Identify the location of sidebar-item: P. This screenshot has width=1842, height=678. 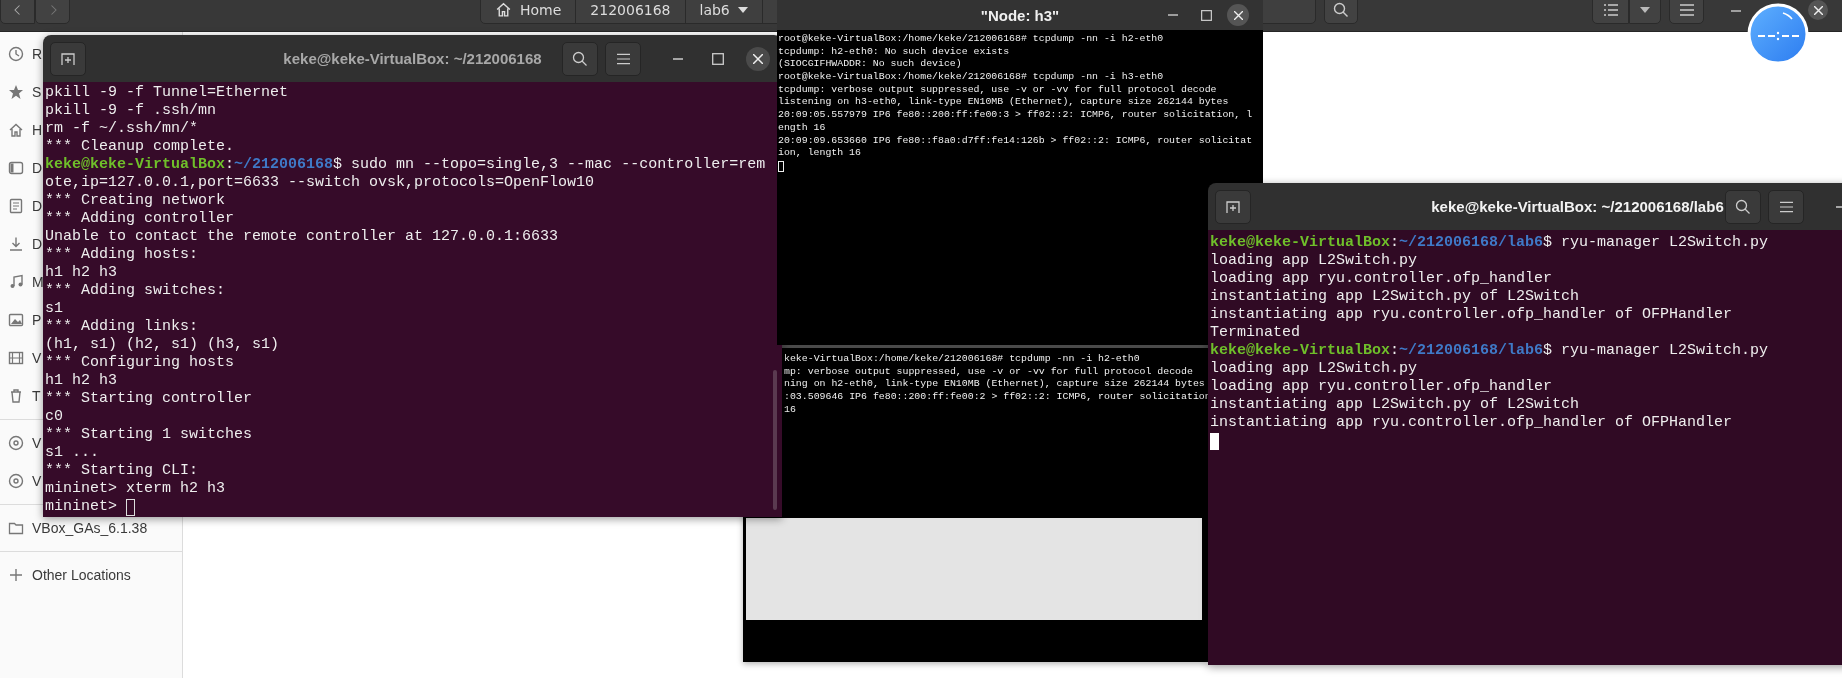
(37, 320).